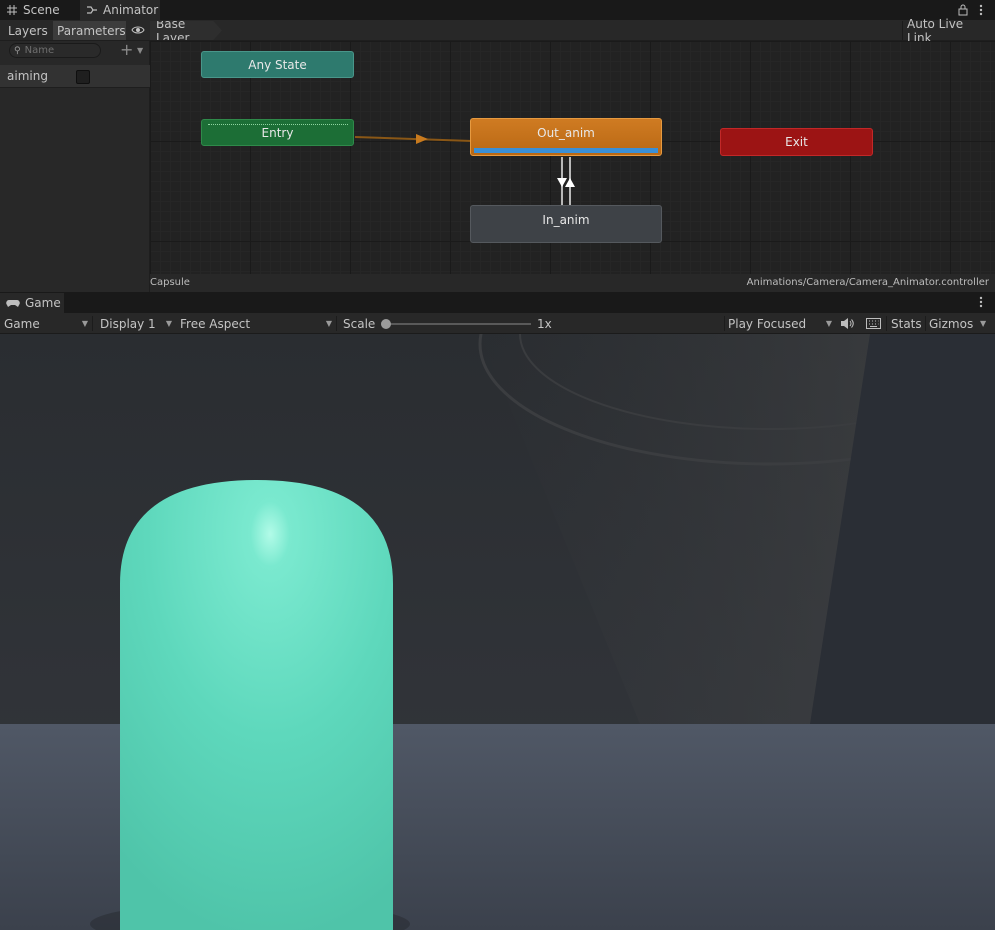  Describe the element at coordinates (92, 10) in the screenshot. I see `animator-icon` at that location.